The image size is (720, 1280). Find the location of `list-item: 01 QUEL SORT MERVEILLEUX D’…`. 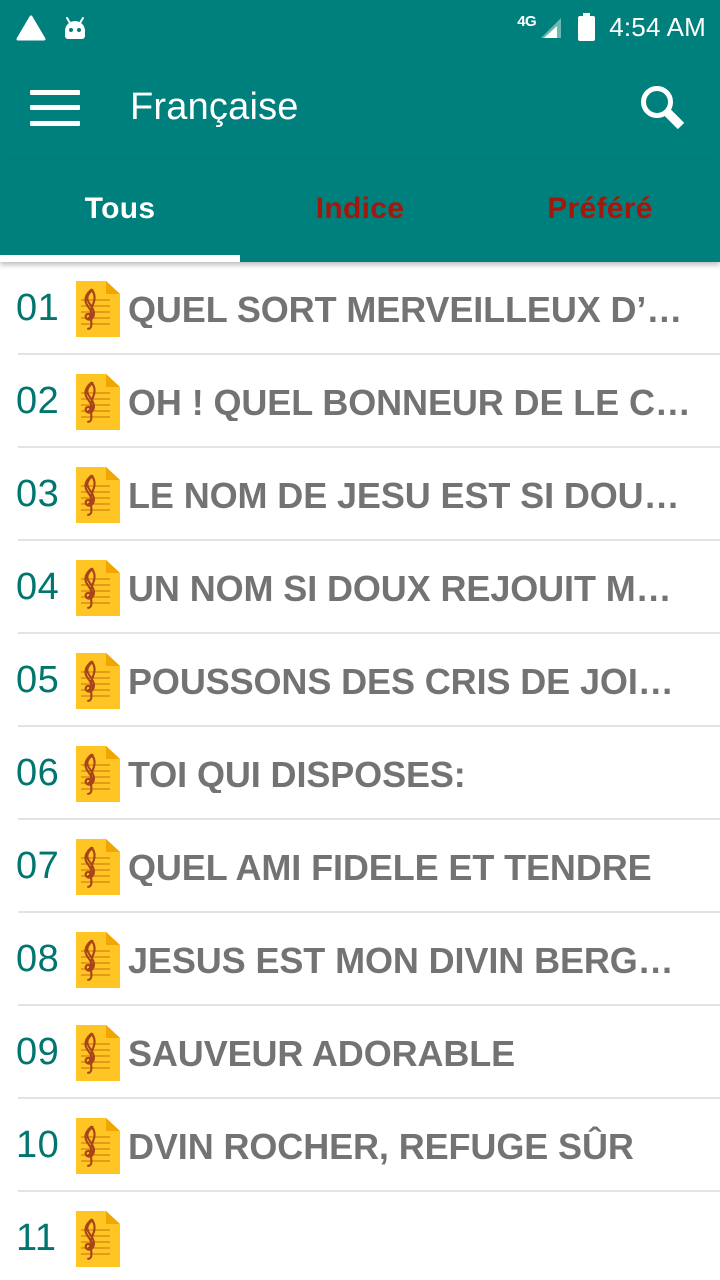

list-item: 01 QUEL SORT MERVEILLEUX D’… is located at coordinates (360, 308).